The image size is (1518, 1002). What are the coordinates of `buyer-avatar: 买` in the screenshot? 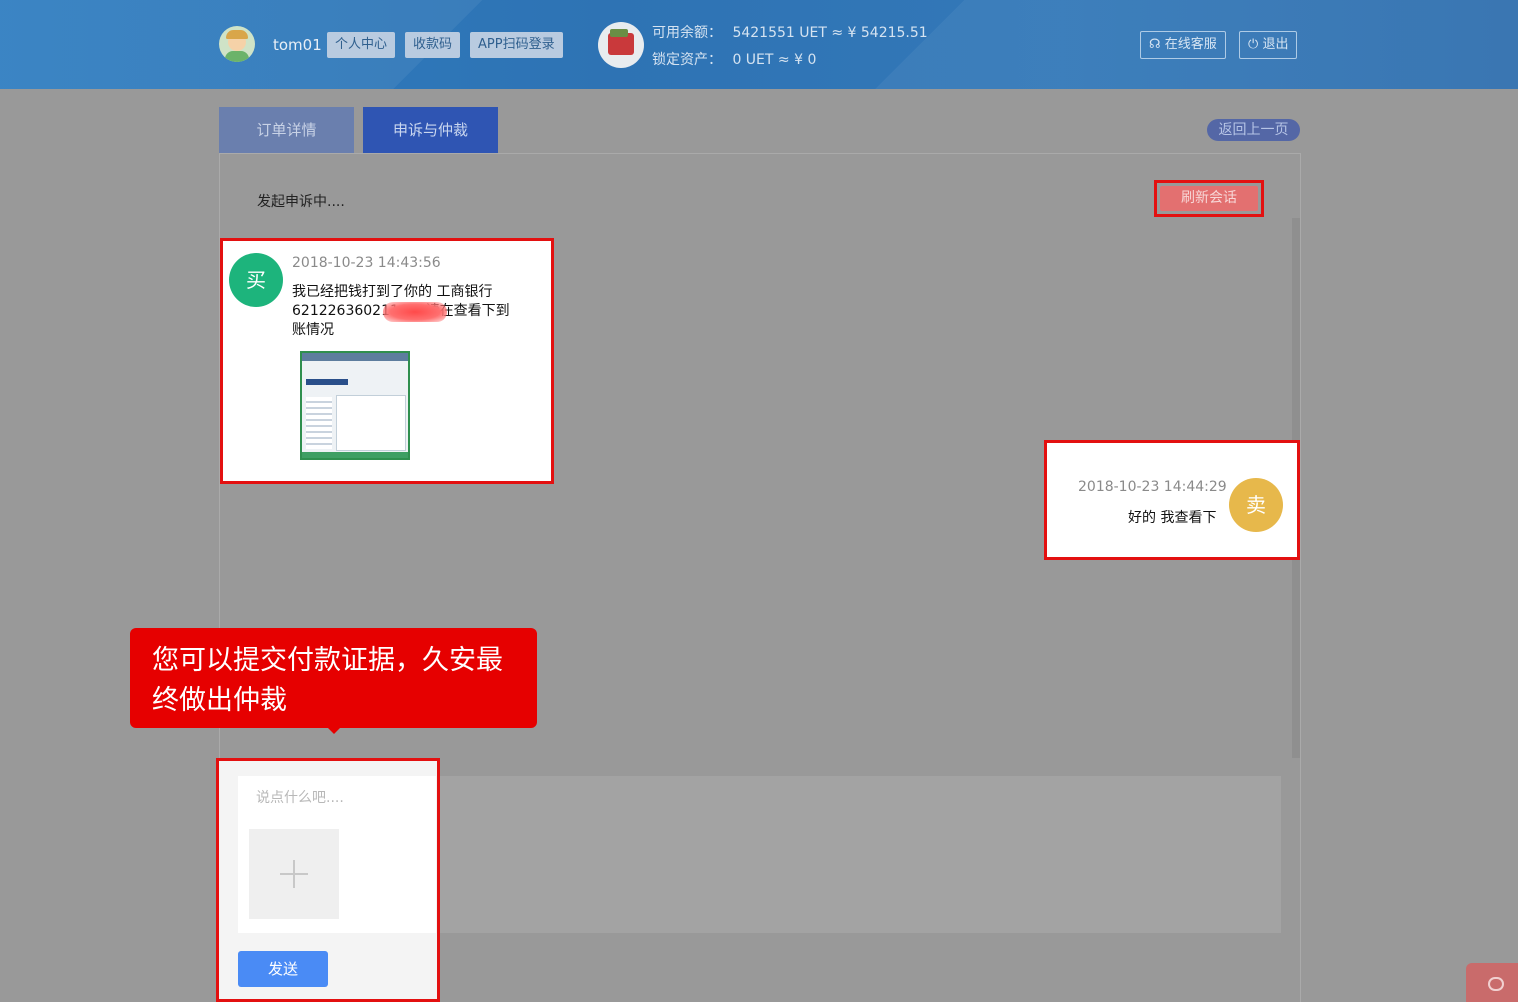 It's located at (256, 280).